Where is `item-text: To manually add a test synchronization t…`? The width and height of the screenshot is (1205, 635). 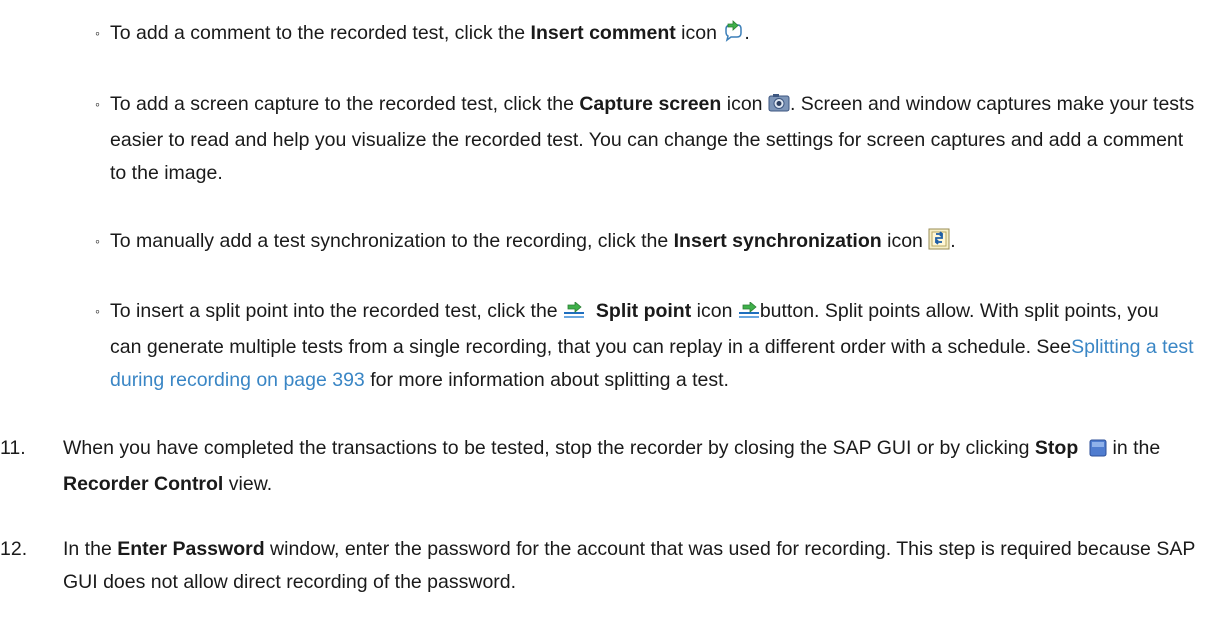
item-text: To manually add a test synchronization t… is located at coordinates (392, 241).